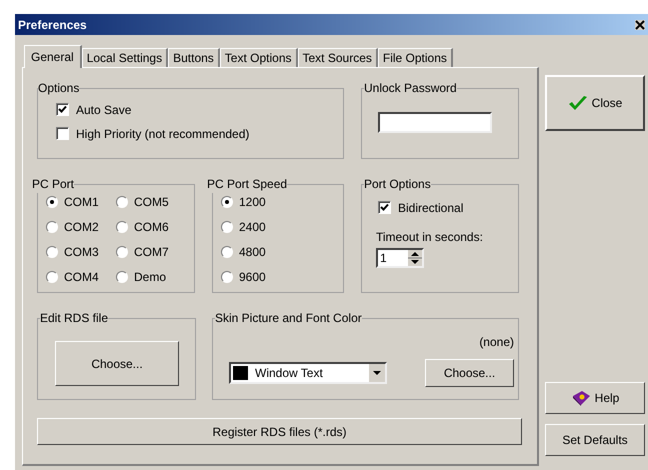 This screenshot has width=648, height=470. What do you see at coordinates (580, 398) in the screenshot?
I see `book-icon` at bounding box center [580, 398].